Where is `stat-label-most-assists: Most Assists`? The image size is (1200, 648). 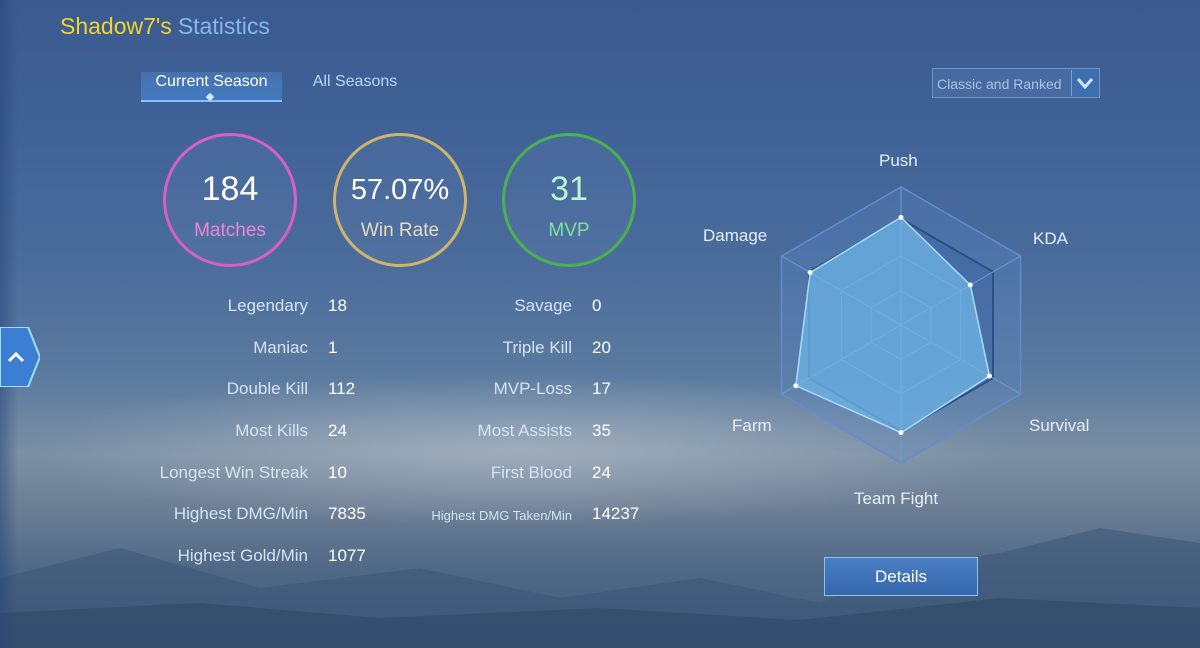
stat-label-most-assists: Most Assists is located at coordinates (524, 430).